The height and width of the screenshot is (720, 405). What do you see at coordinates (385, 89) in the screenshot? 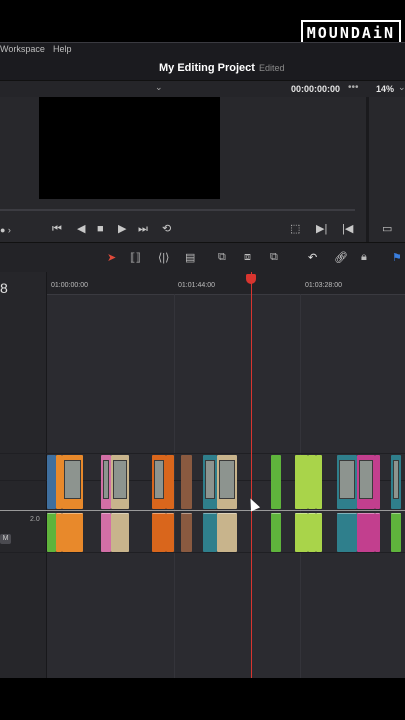
I see `zoom-level: 14%` at bounding box center [385, 89].